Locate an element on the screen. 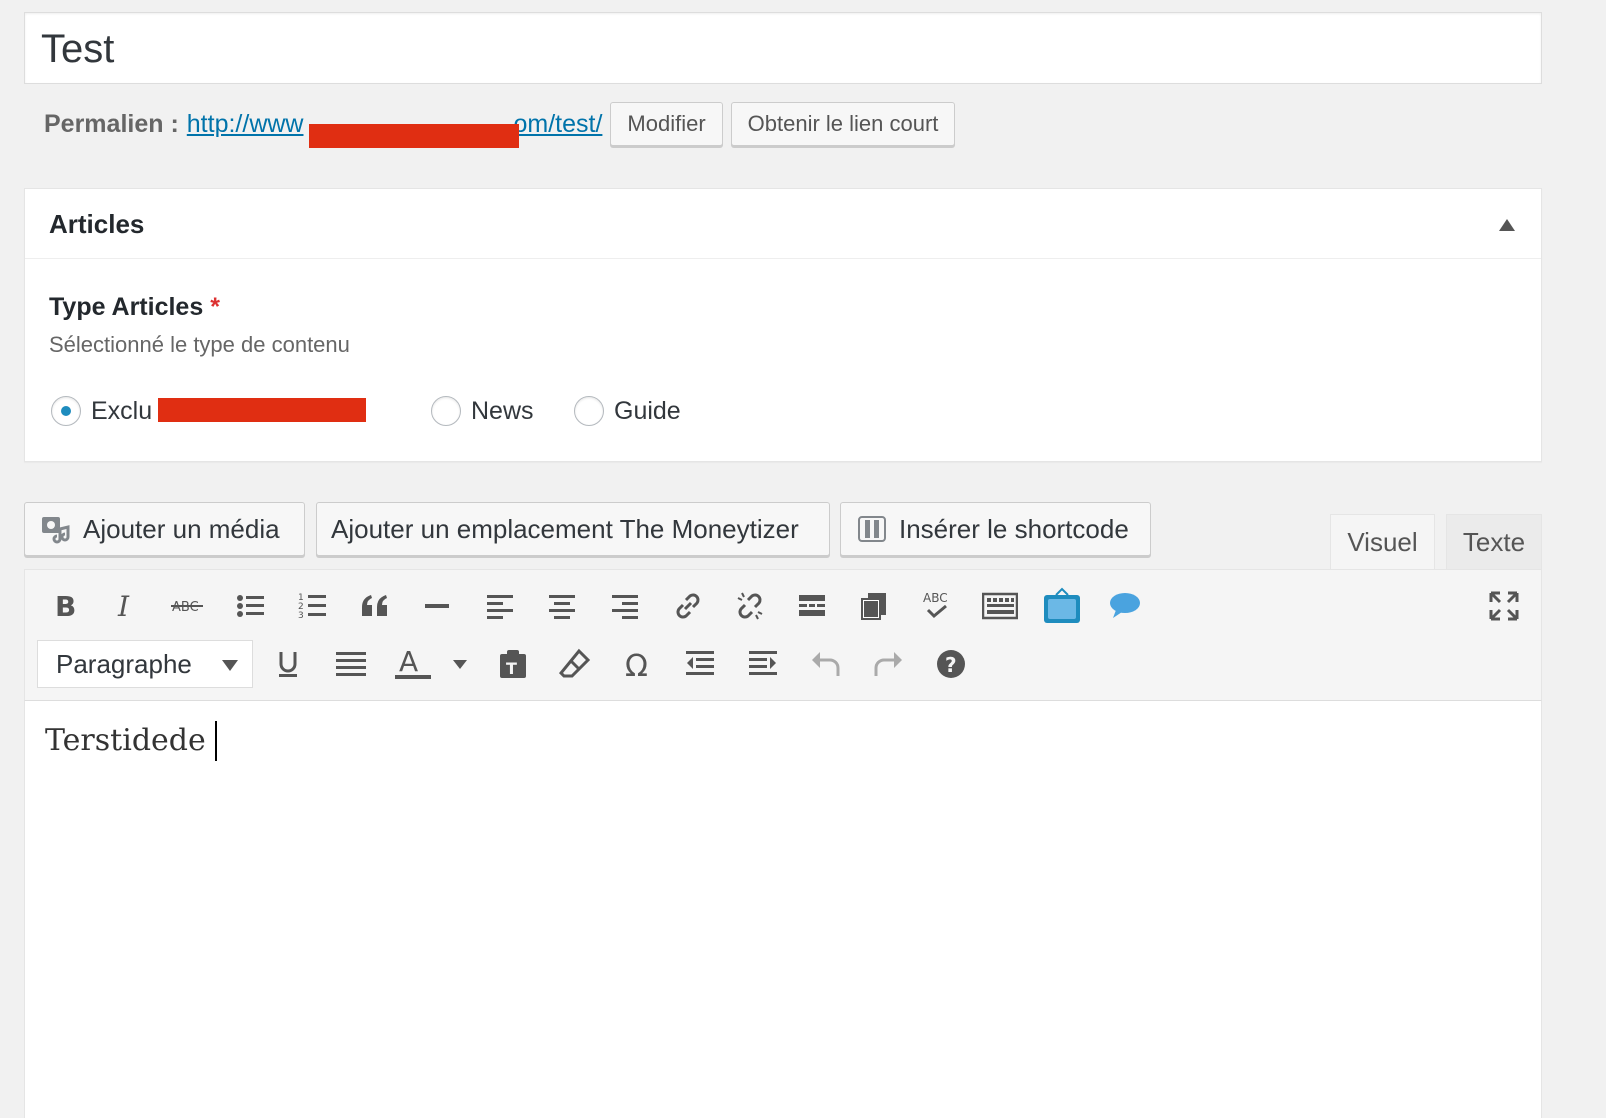  redacted-label is located at coordinates (259, 411).